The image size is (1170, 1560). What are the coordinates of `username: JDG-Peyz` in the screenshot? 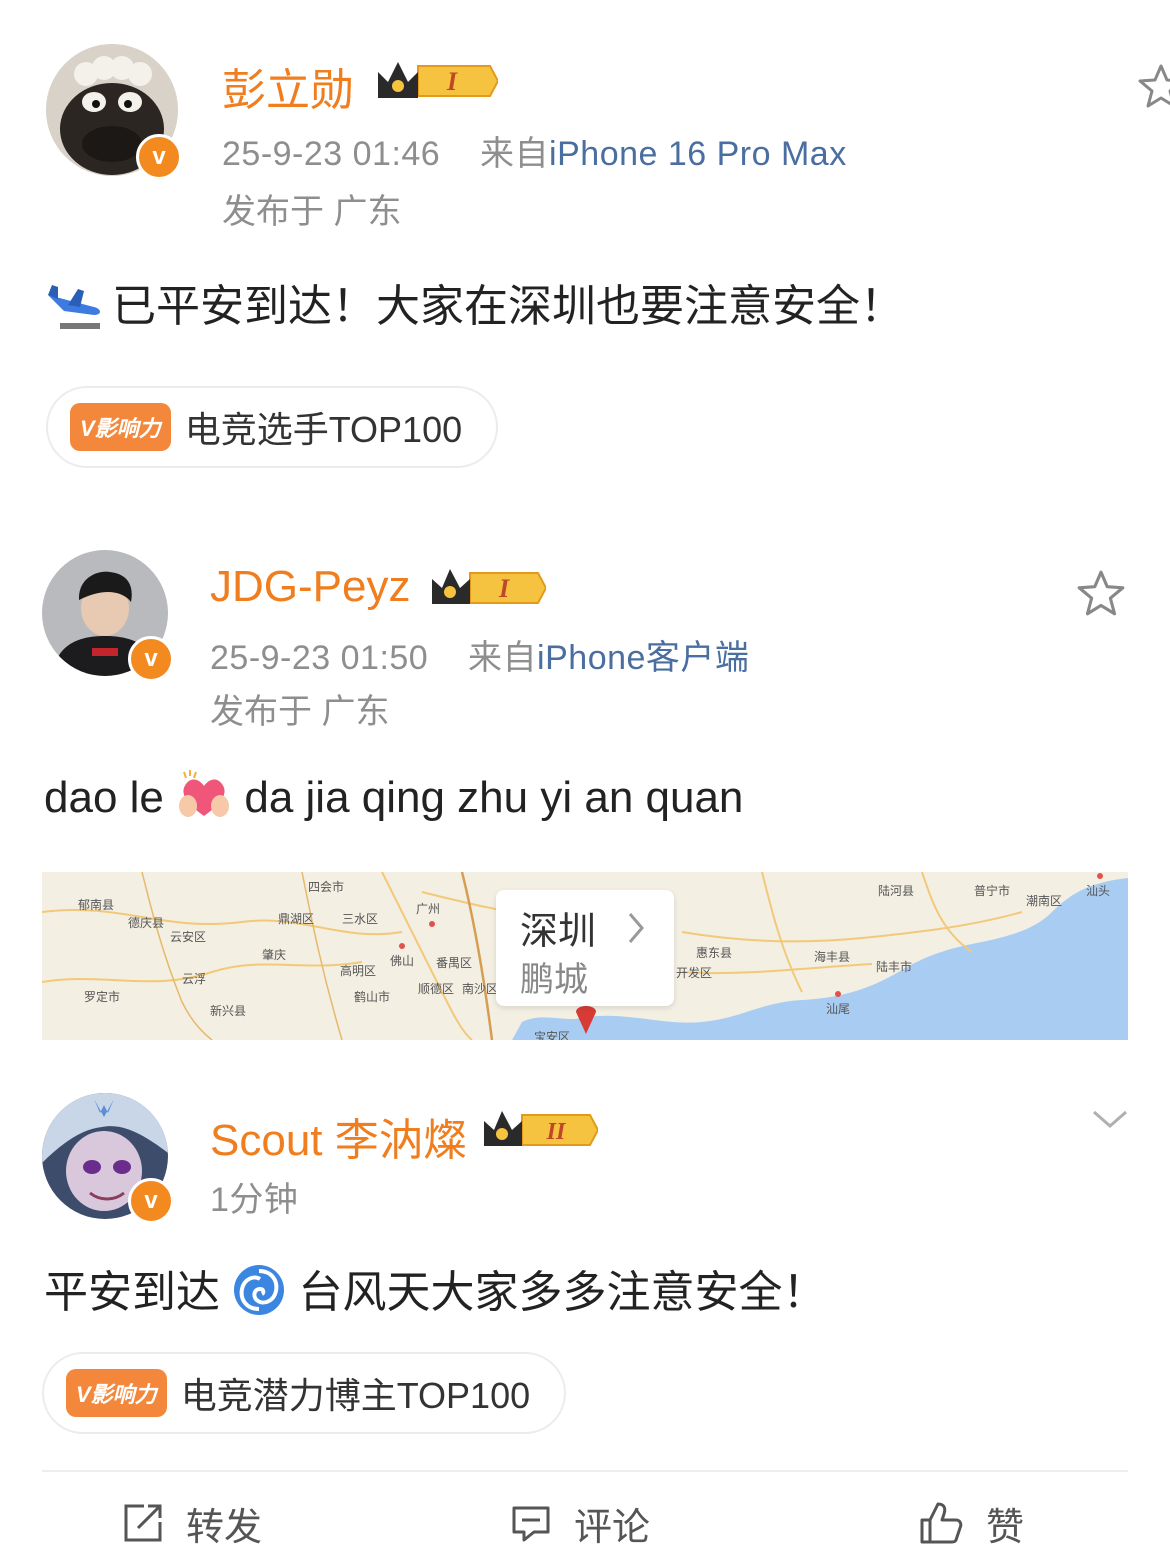 It's located at (310, 587).